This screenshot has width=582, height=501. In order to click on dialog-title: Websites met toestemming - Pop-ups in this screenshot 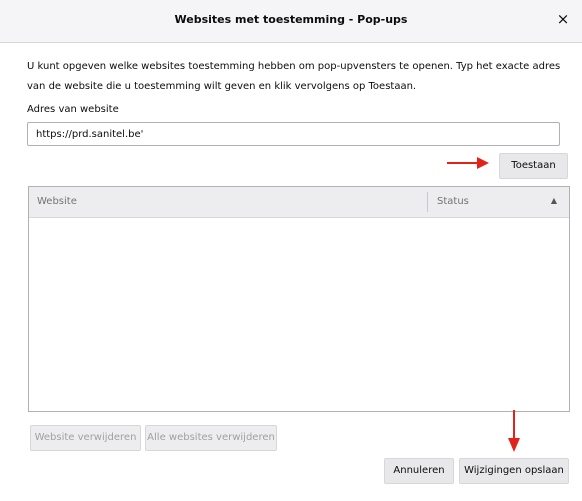, I will do `click(291, 19)`.